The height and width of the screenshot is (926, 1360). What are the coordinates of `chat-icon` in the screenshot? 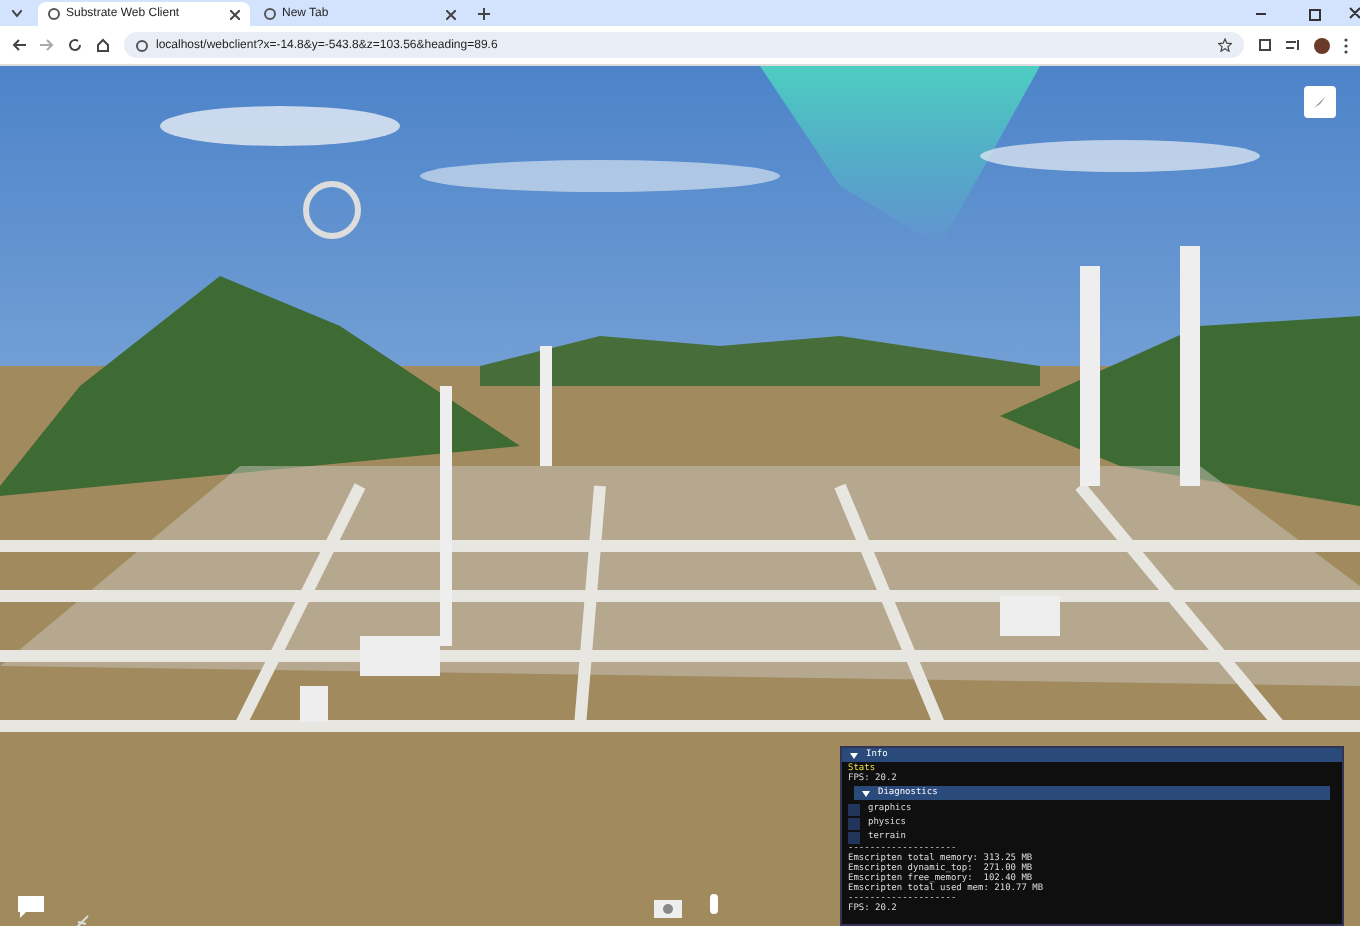 It's located at (31, 907).